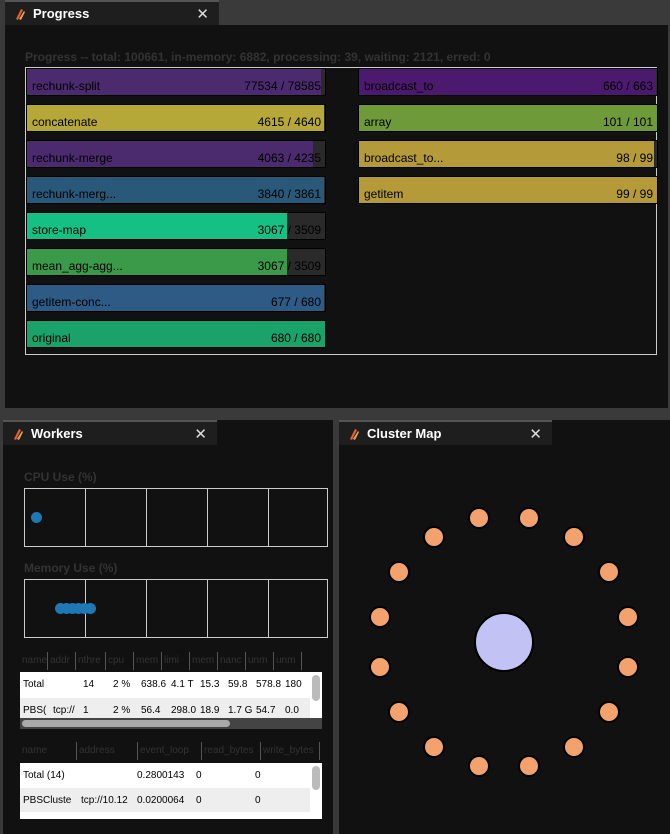 The width and height of the screenshot is (670, 834). I want to click on memory-use-title: Memory Use (%), so click(71, 568).